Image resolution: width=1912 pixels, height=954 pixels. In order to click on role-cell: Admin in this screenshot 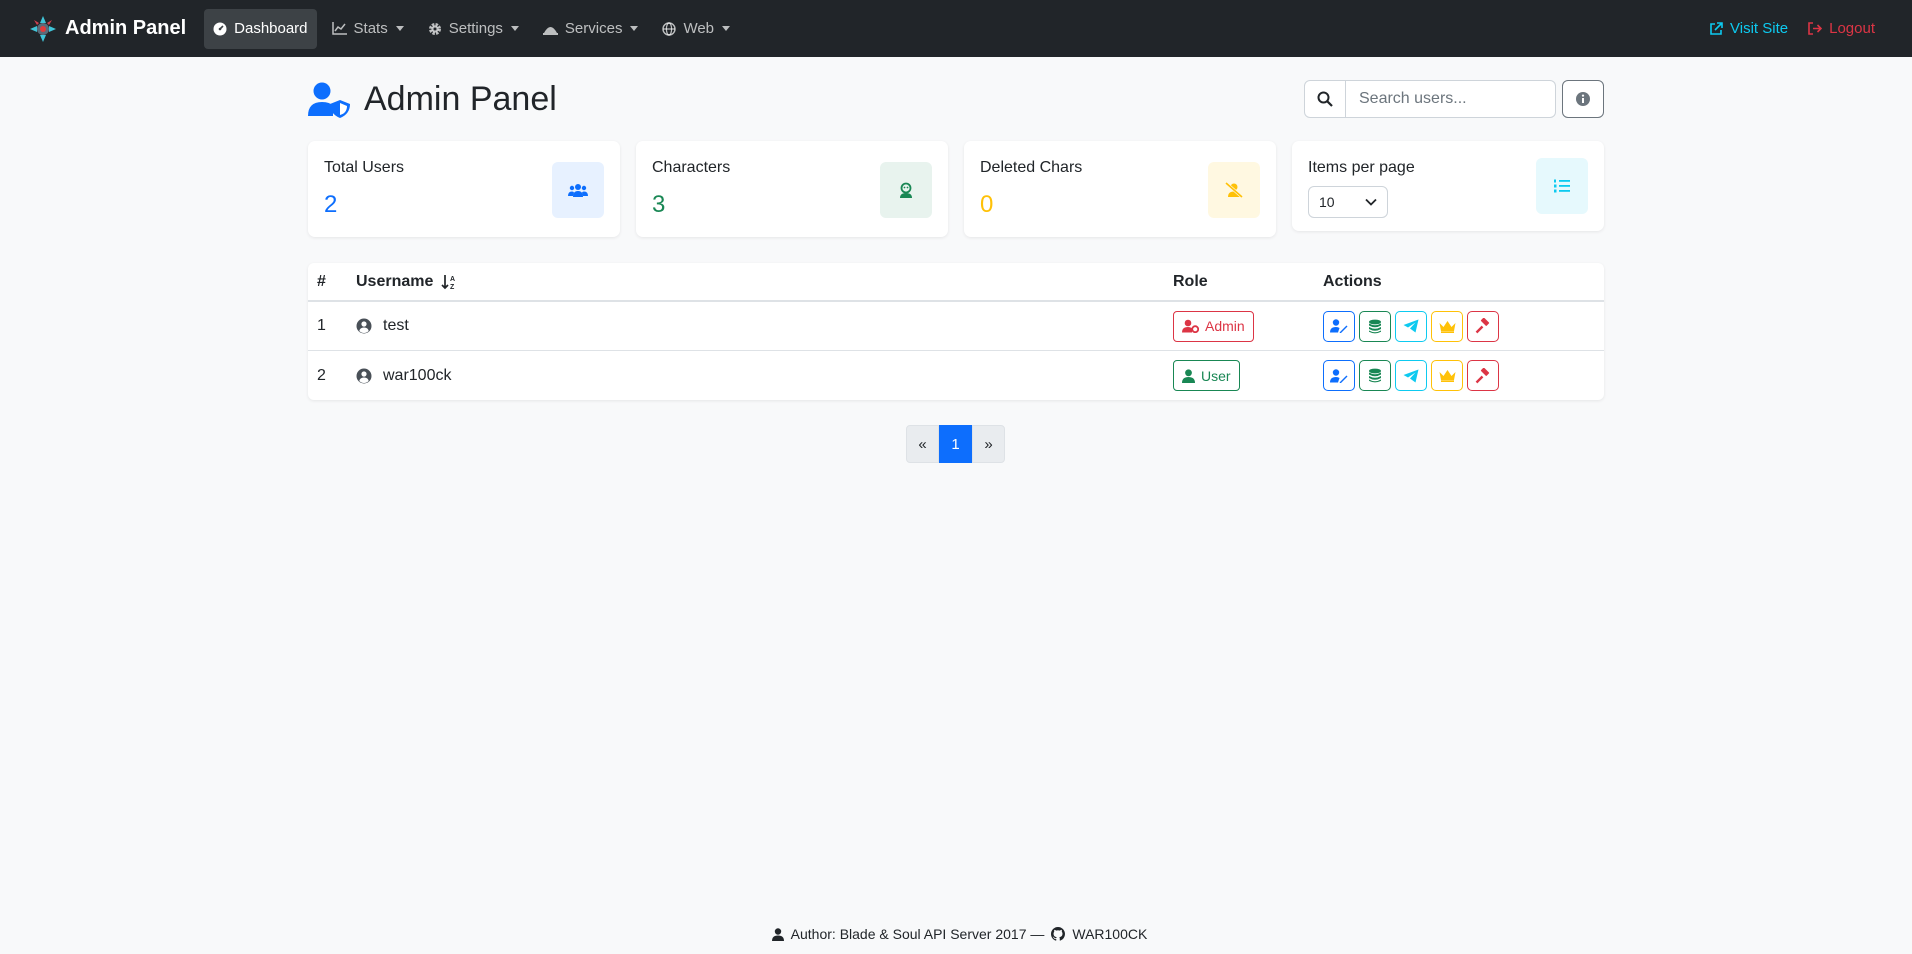, I will do `click(1248, 326)`.